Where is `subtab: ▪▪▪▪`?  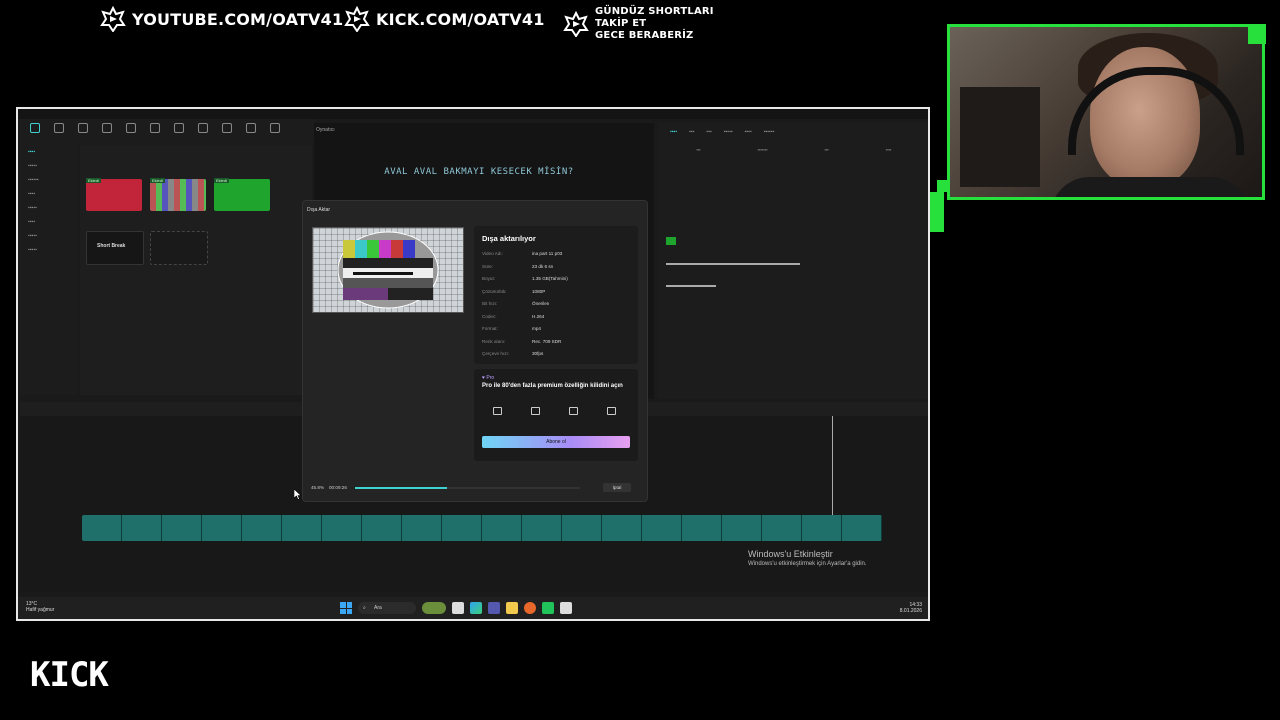
subtab: ▪▪▪▪ is located at coordinates (889, 149).